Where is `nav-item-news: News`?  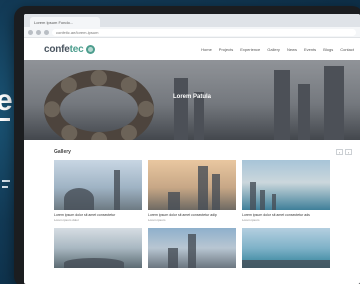
nav-item-news: News is located at coordinates (292, 49).